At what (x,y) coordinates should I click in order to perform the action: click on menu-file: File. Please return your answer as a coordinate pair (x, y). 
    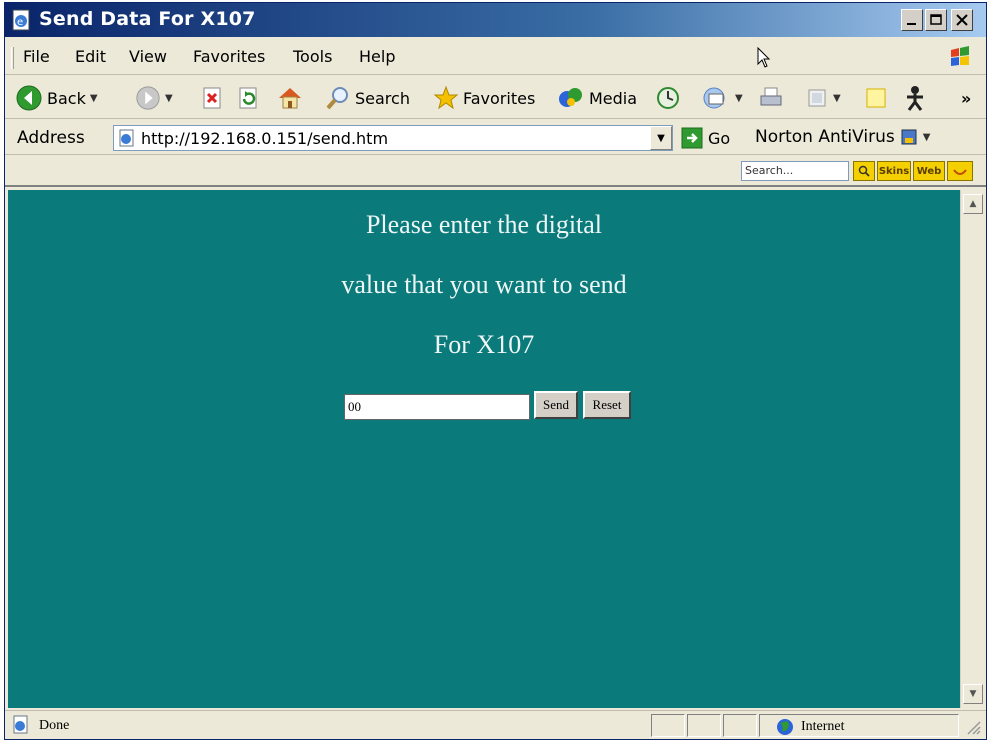
    Looking at the image, I should click on (36, 56).